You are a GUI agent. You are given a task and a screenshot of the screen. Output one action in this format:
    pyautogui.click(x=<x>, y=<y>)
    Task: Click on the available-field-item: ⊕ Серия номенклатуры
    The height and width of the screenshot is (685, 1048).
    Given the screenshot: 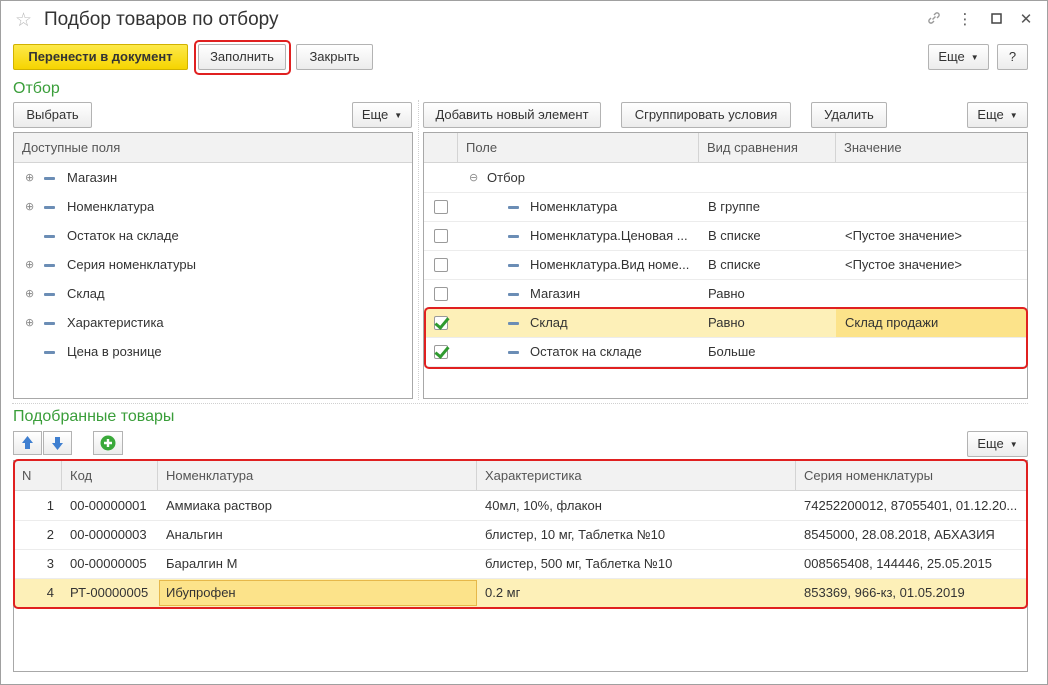 What is the action you would take?
    pyautogui.click(x=213, y=265)
    